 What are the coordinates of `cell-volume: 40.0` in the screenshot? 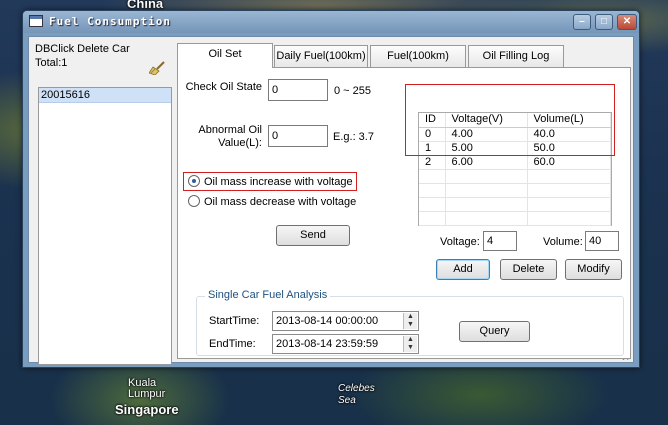 It's located at (569, 134).